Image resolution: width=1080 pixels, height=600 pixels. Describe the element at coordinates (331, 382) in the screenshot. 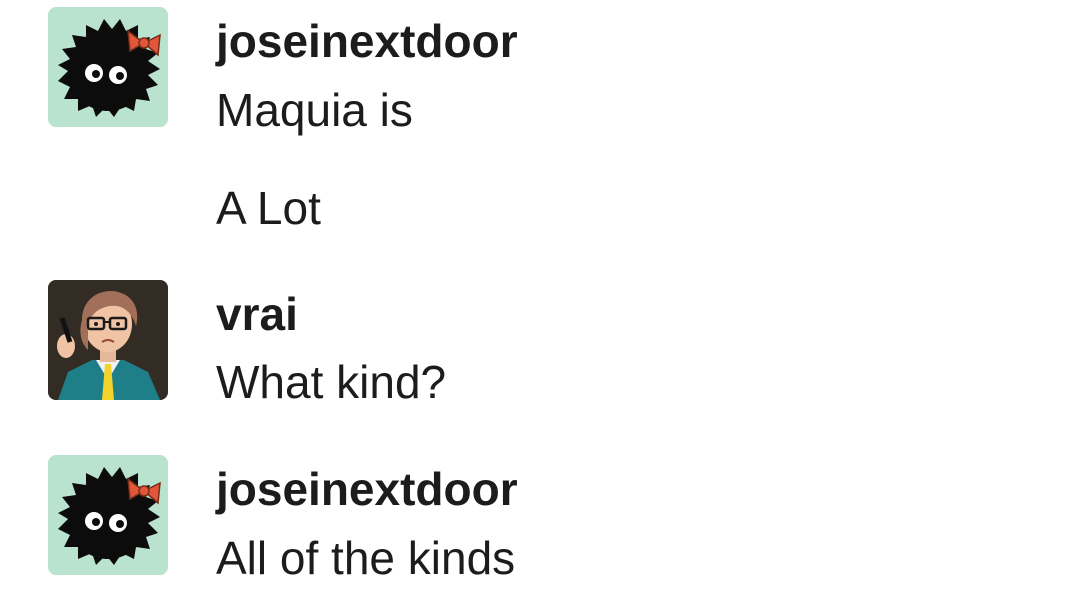

I see `message-text: What kind?` at that location.